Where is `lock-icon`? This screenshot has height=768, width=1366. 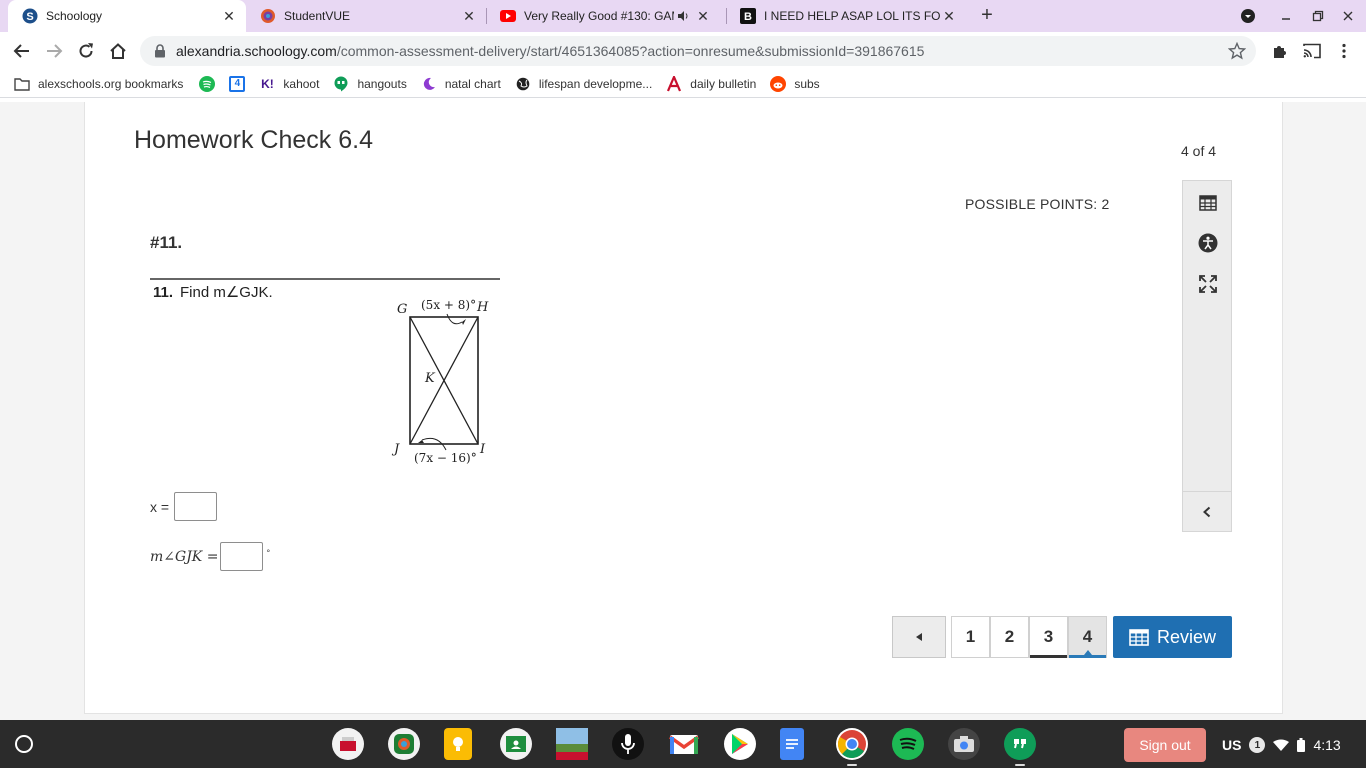
lock-icon is located at coordinates (160, 51).